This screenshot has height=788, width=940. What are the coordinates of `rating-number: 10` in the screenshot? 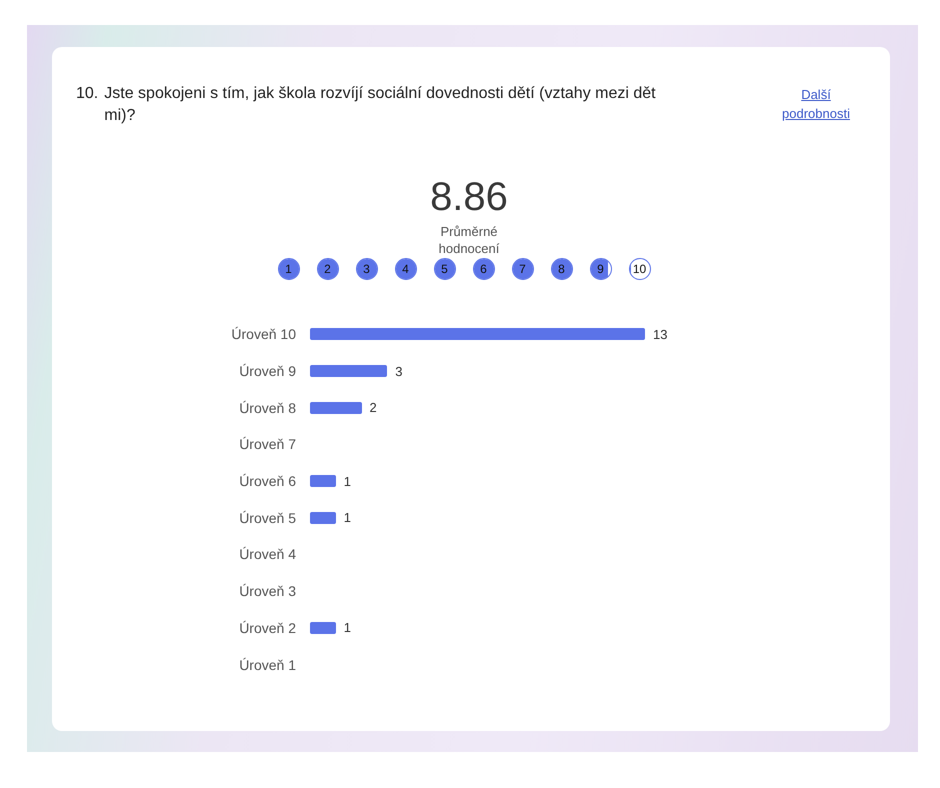 It's located at (640, 269).